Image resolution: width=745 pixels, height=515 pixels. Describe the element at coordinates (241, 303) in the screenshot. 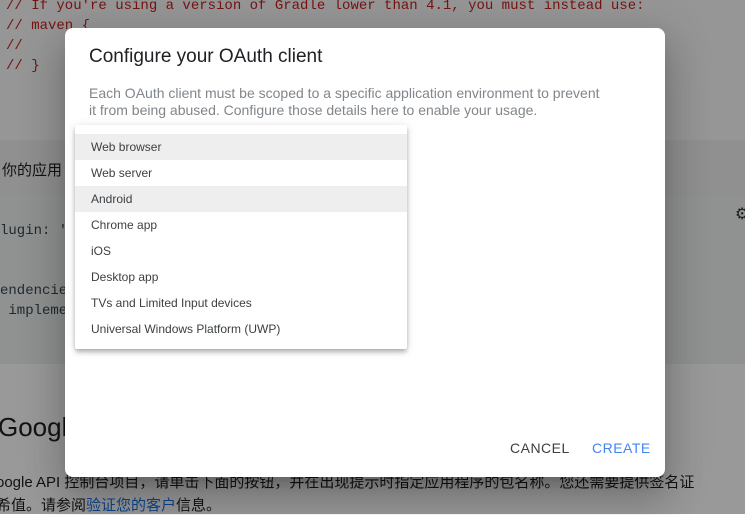

I see `menu-item-tvs-limited-input: TVs and Limited Input devices` at that location.